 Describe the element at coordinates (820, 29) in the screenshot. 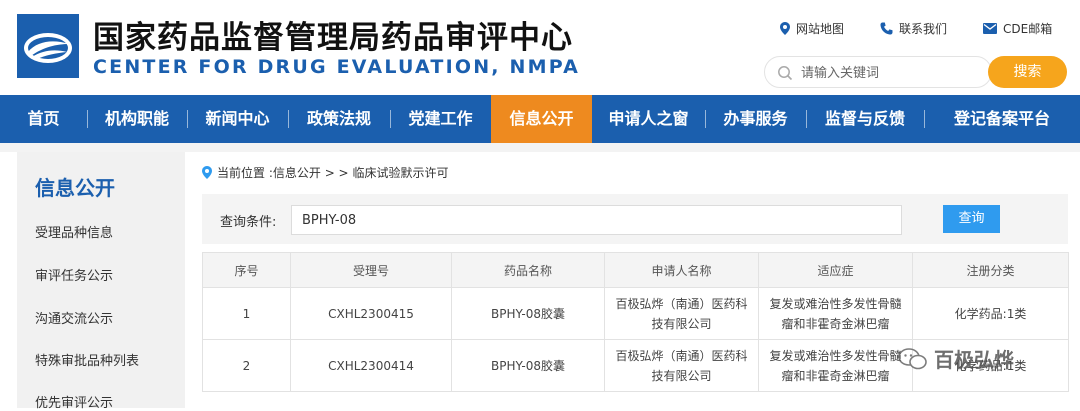

I see `sitemap-label: 网站地图` at that location.